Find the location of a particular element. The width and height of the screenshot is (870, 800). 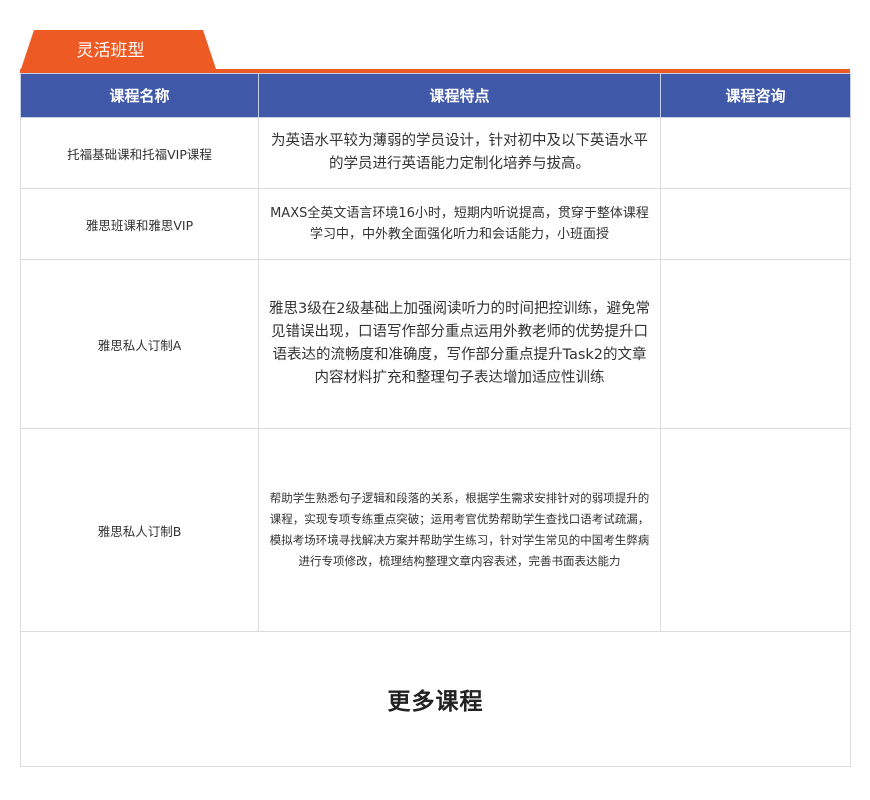

column-header-course-consult: 课程咨询 is located at coordinates (755, 95).